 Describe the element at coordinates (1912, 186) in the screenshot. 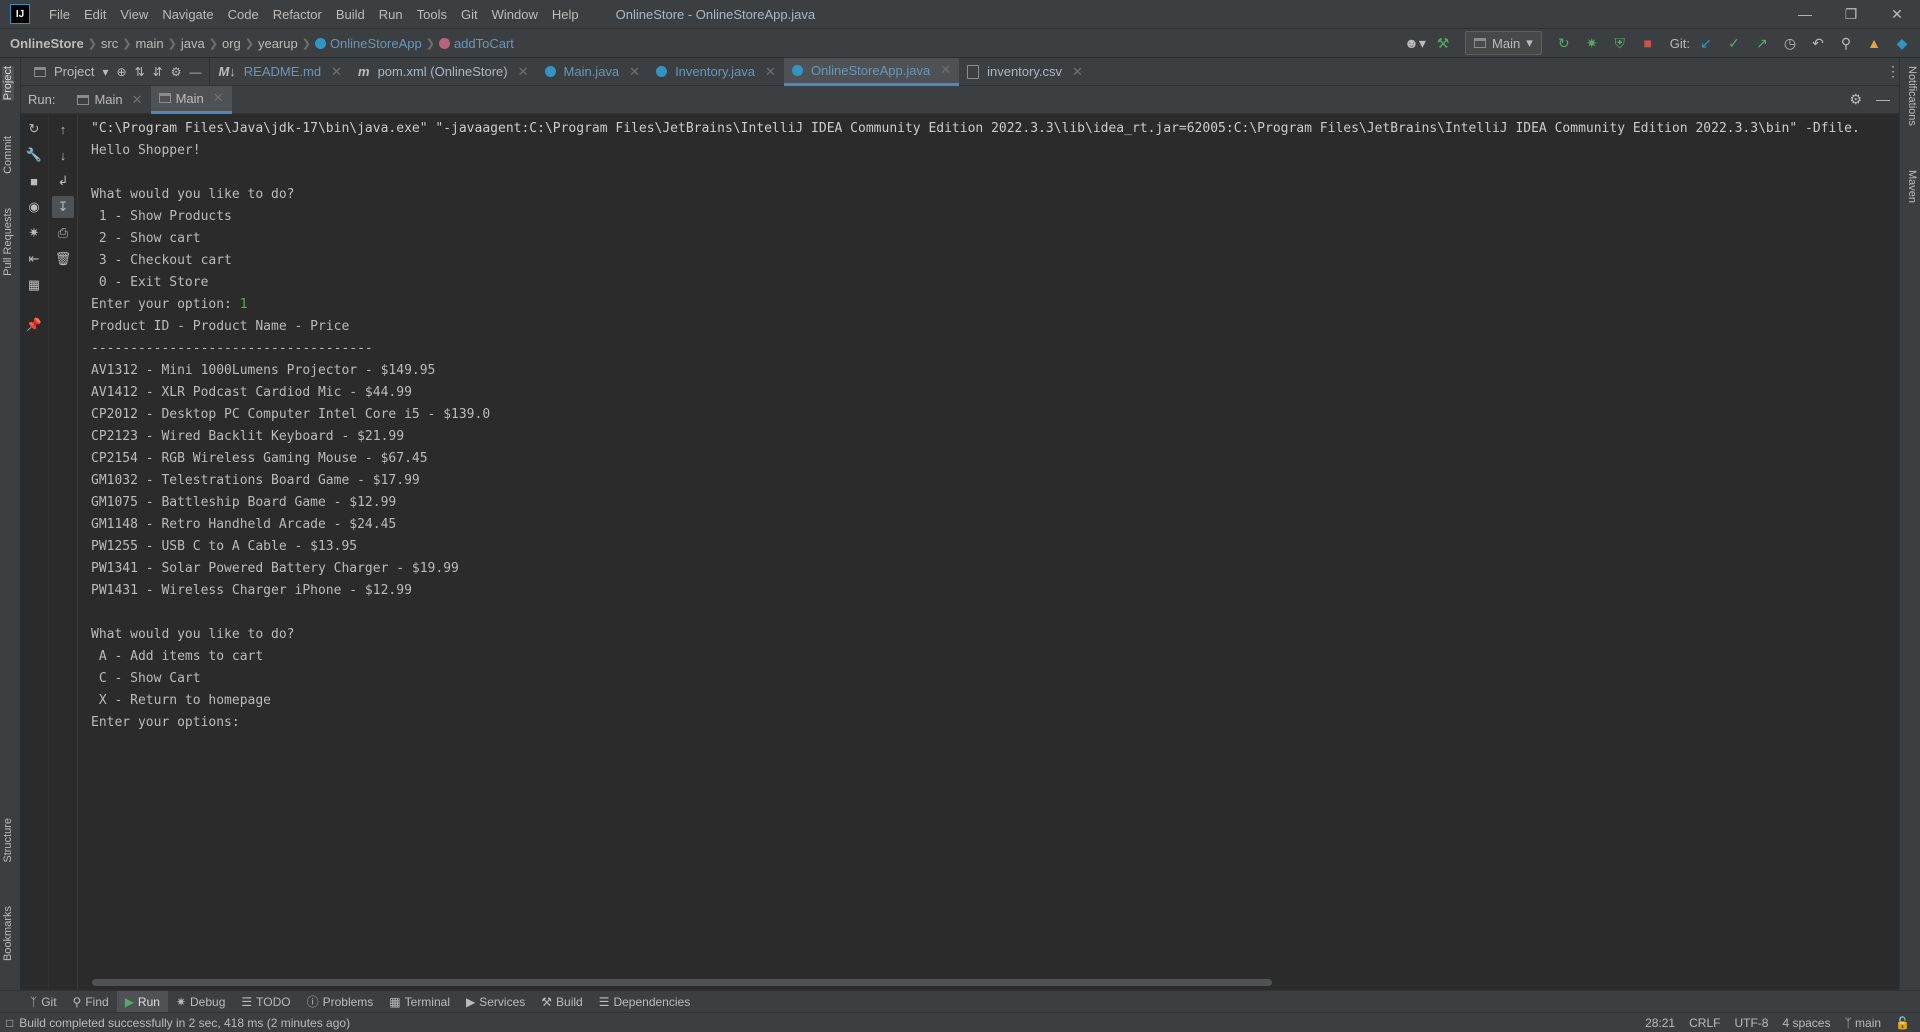

I see `tool-window-maven: Maven` at that location.